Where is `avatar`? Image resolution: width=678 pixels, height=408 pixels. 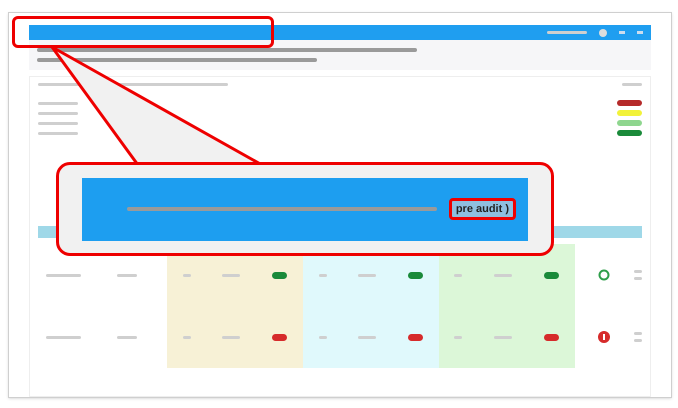 avatar is located at coordinates (603, 32).